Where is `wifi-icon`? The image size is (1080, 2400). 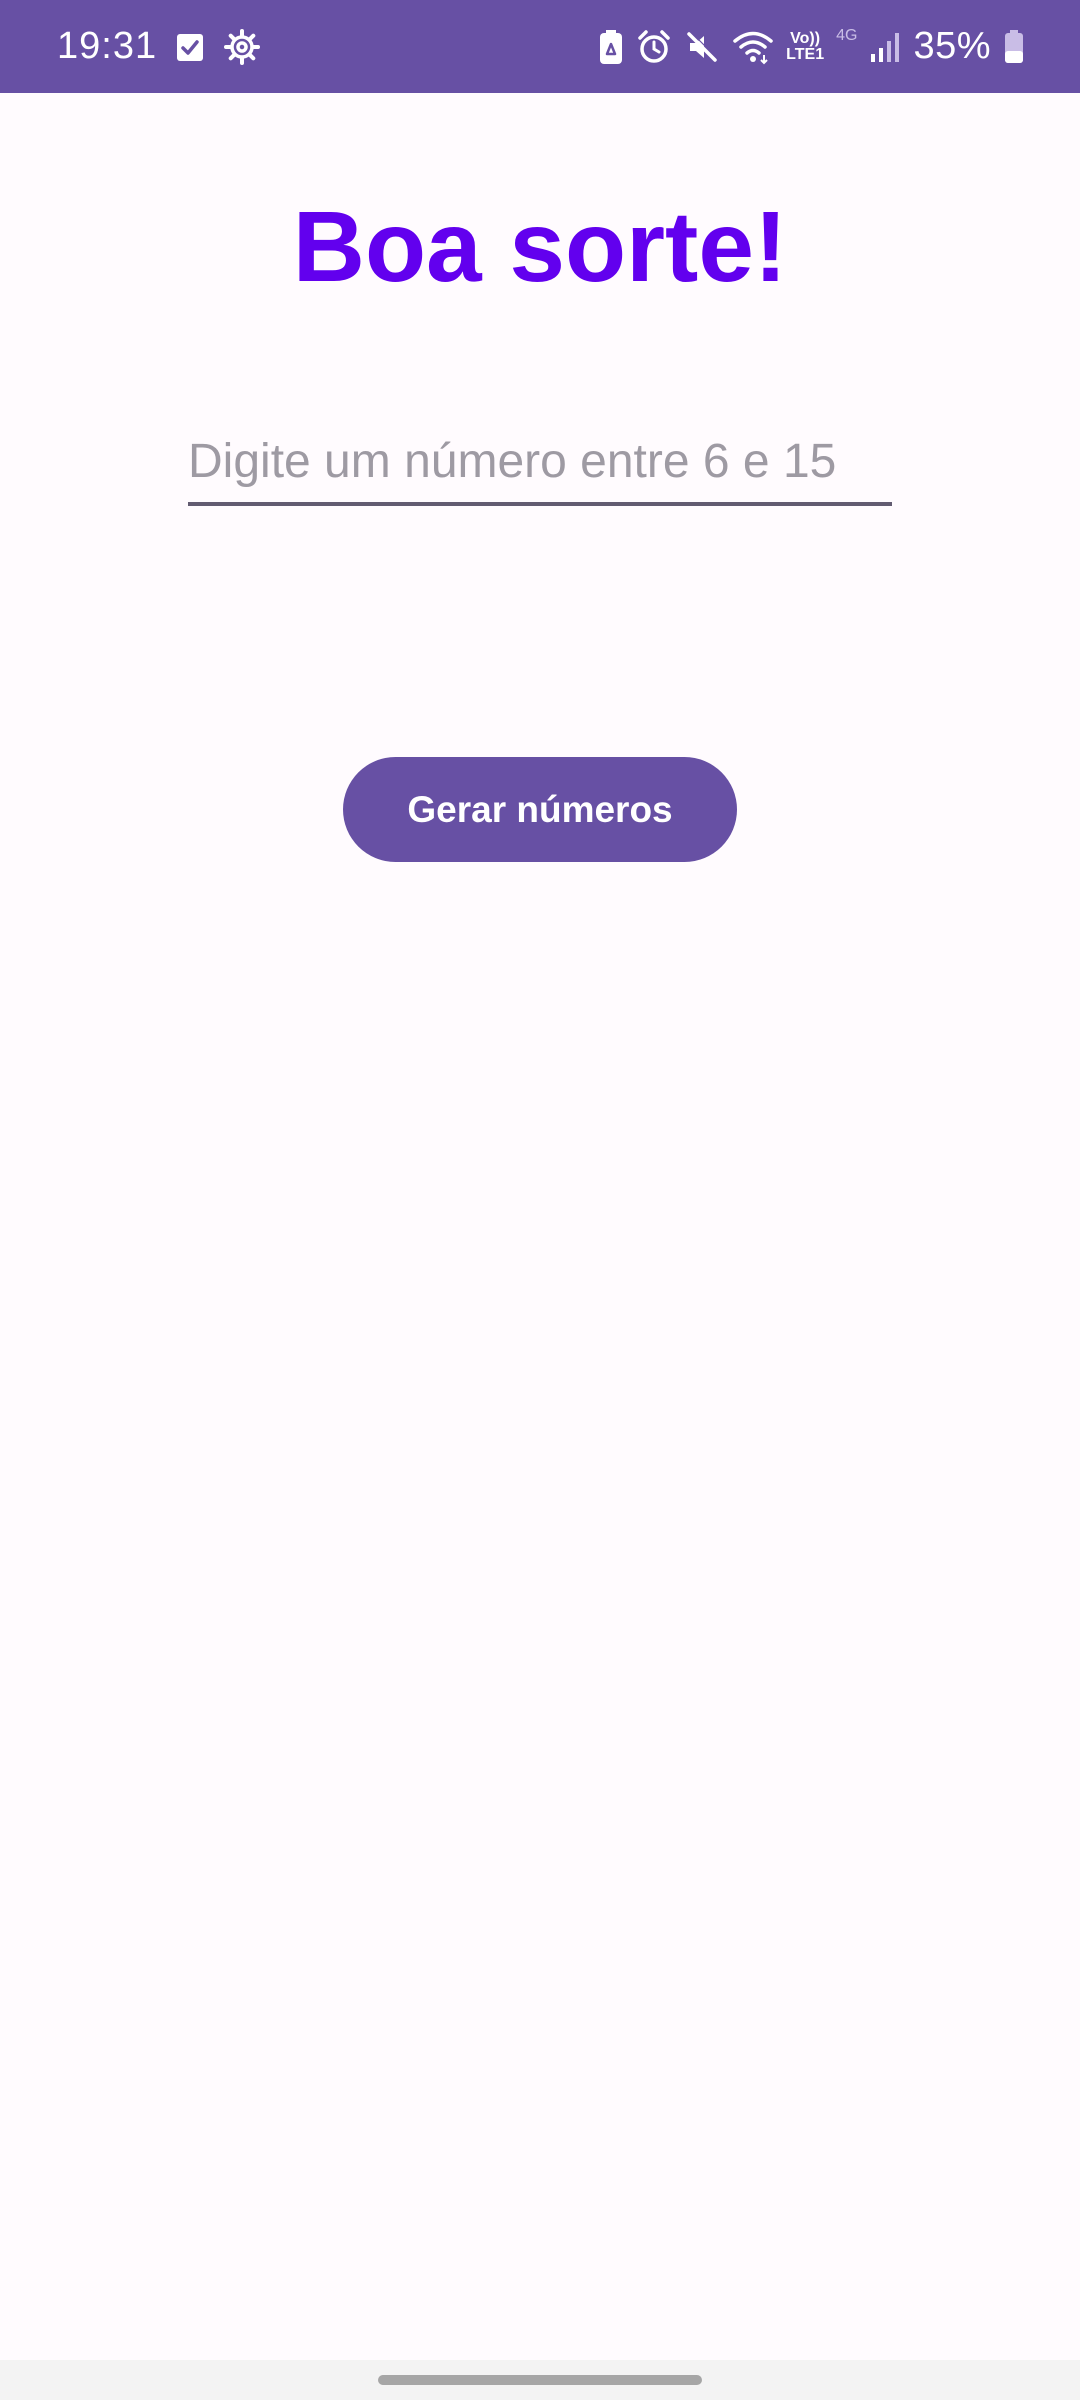
wifi-icon is located at coordinates (753, 47).